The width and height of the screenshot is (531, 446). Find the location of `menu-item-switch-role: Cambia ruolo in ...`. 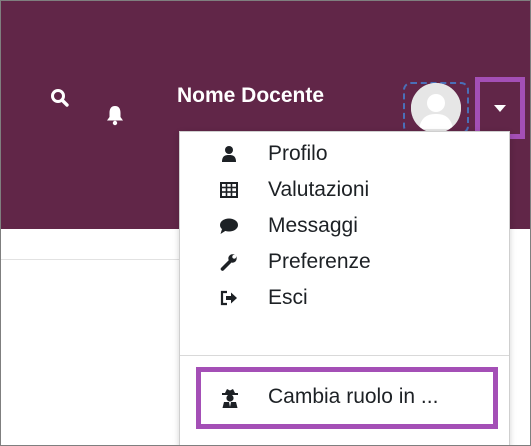

menu-item-switch-role: Cambia ruolo in ... is located at coordinates (347, 398).